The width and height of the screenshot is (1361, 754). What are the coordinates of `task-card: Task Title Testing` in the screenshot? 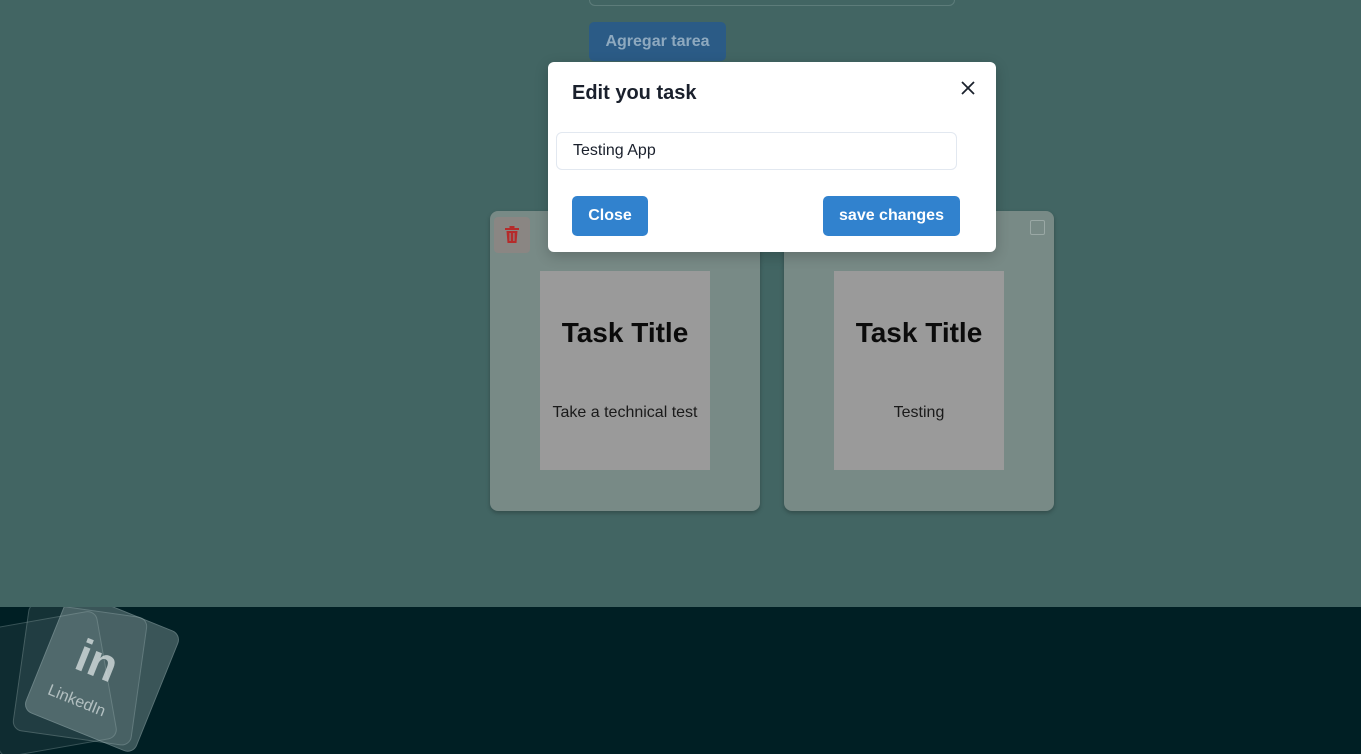 It's located at (919, 361).